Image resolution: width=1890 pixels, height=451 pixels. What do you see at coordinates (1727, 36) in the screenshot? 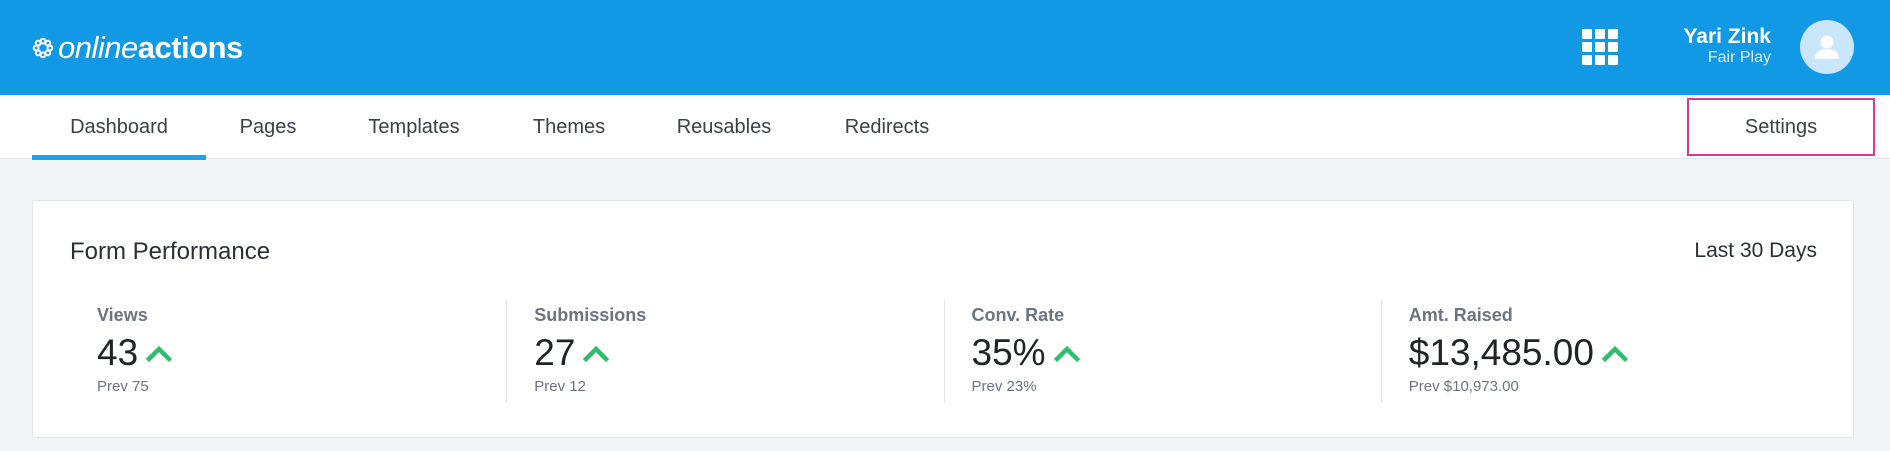
I see `user-name: Yari Zink` at bounding box center [1727, 36].